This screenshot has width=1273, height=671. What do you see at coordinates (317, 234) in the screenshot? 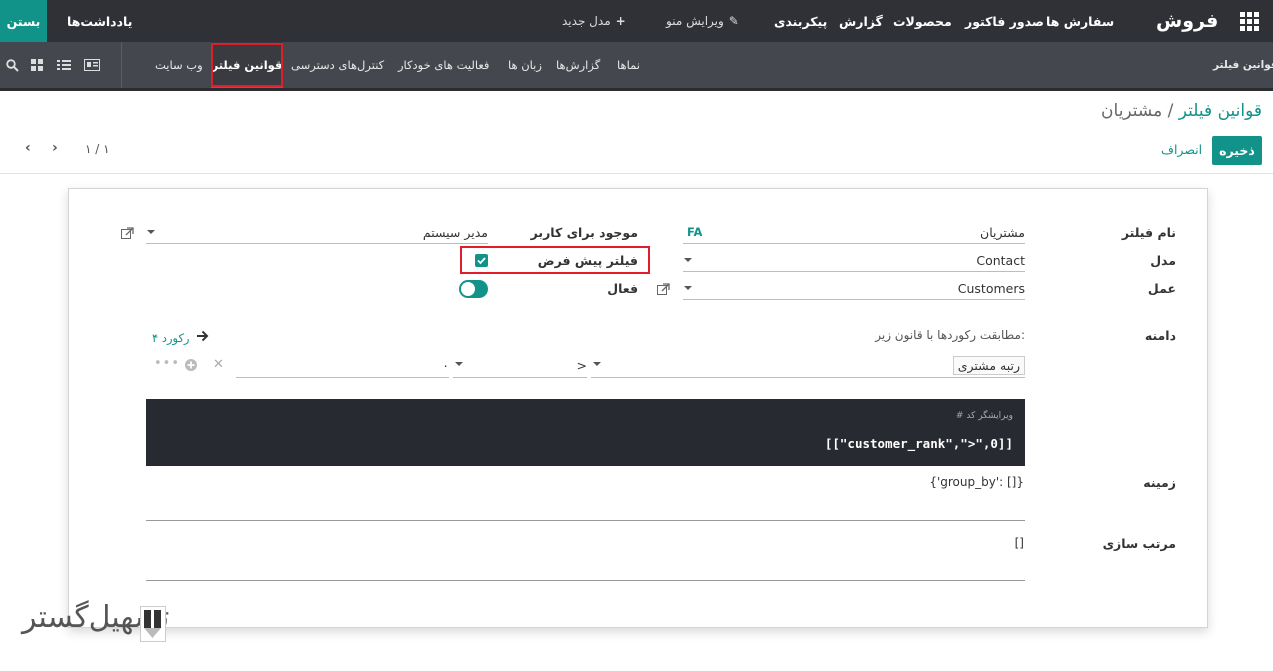
I see `user-select: مدیر سیستم` at bounding box center [317, 234].